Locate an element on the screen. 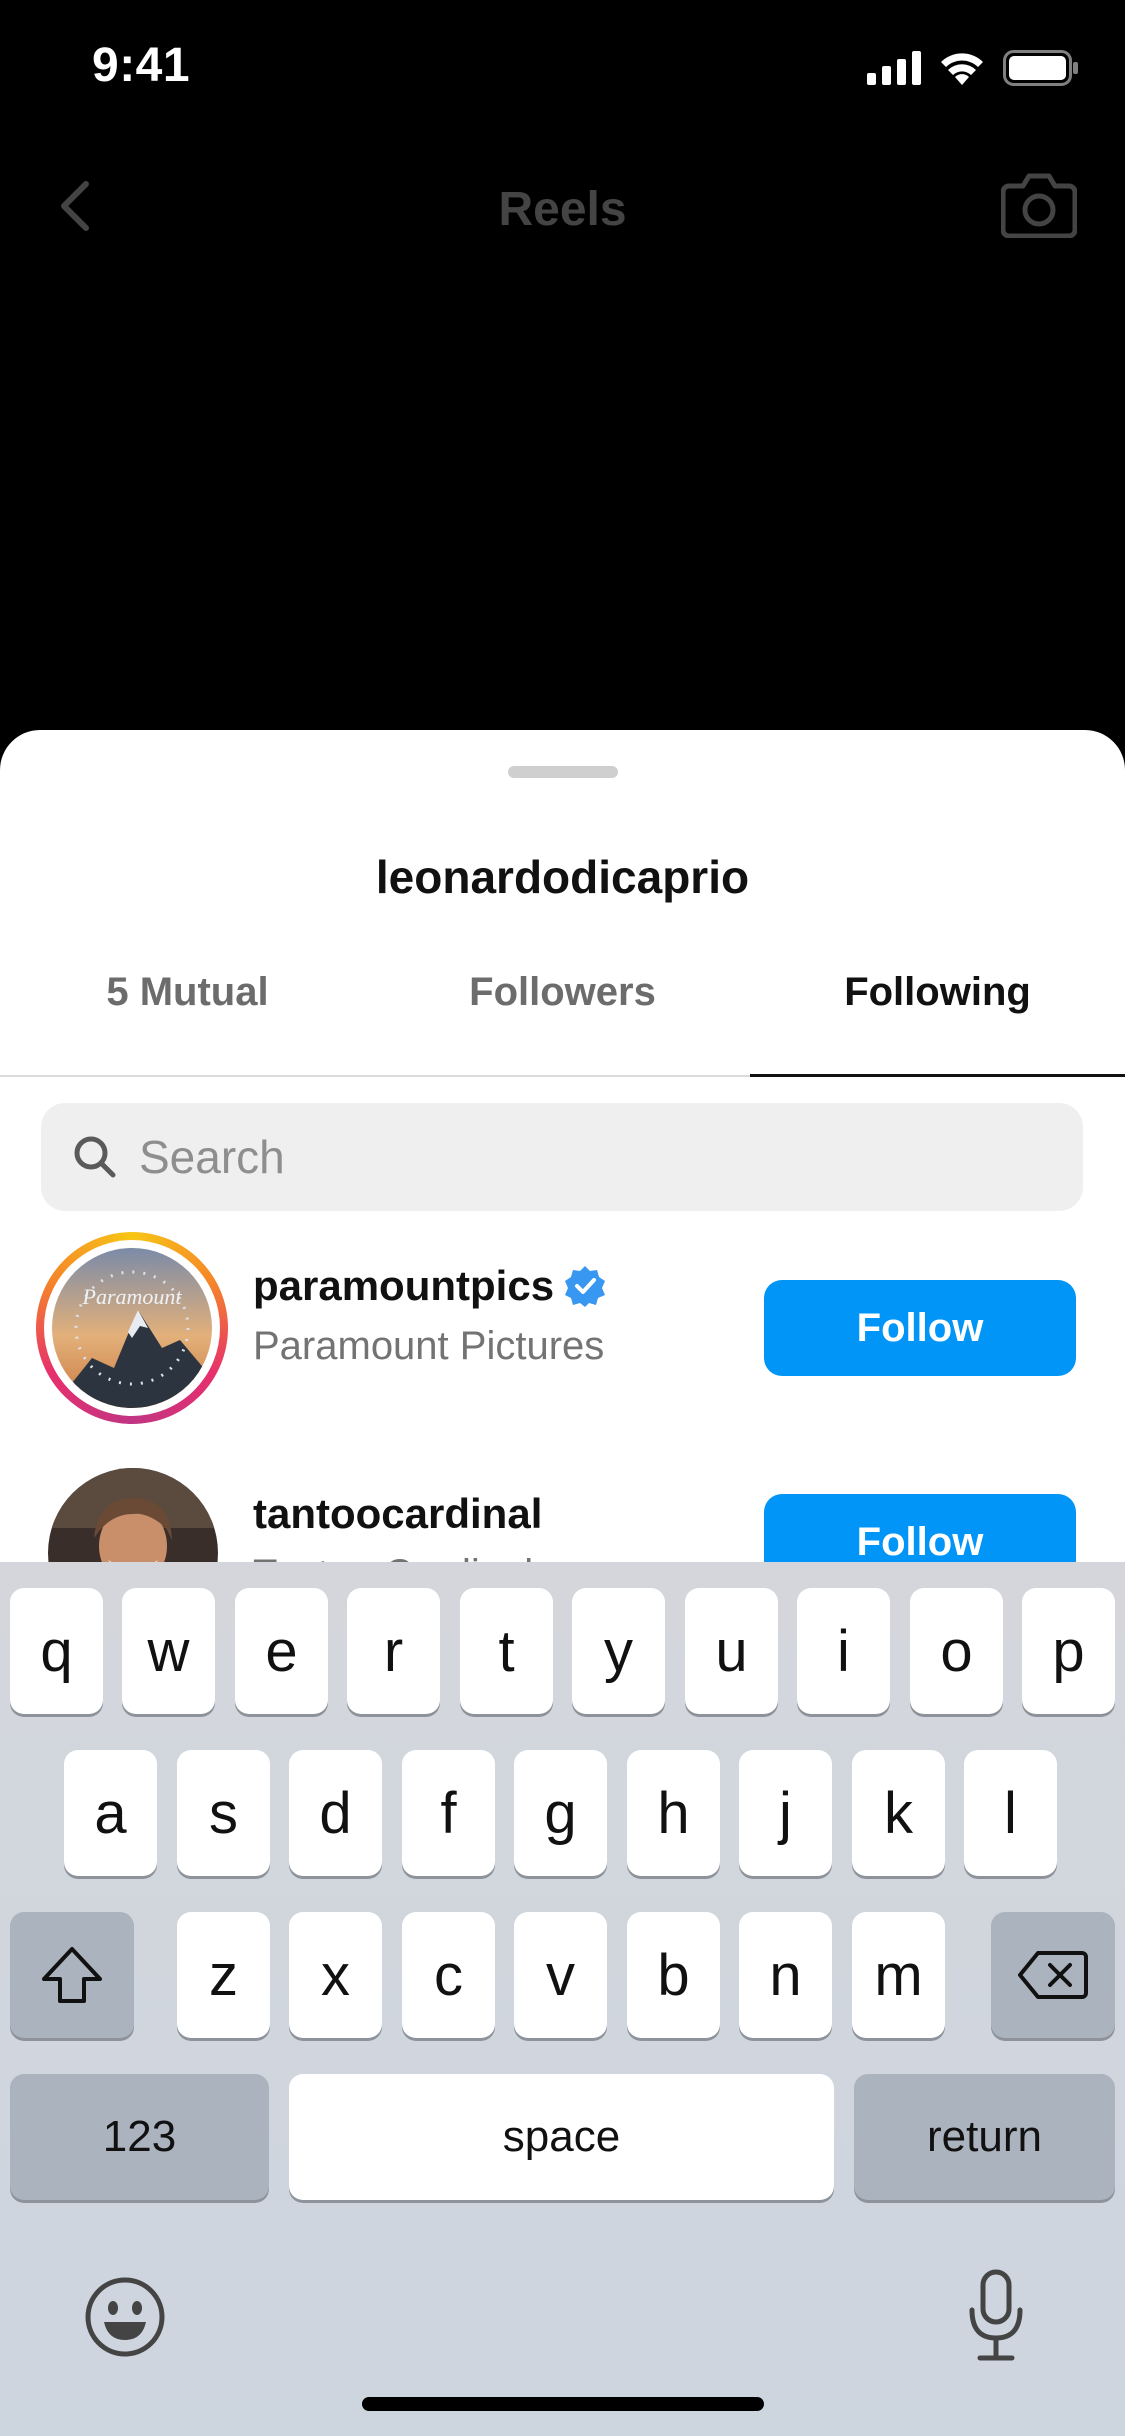  follow-button: Follow is located at coordinates (920, 1328).